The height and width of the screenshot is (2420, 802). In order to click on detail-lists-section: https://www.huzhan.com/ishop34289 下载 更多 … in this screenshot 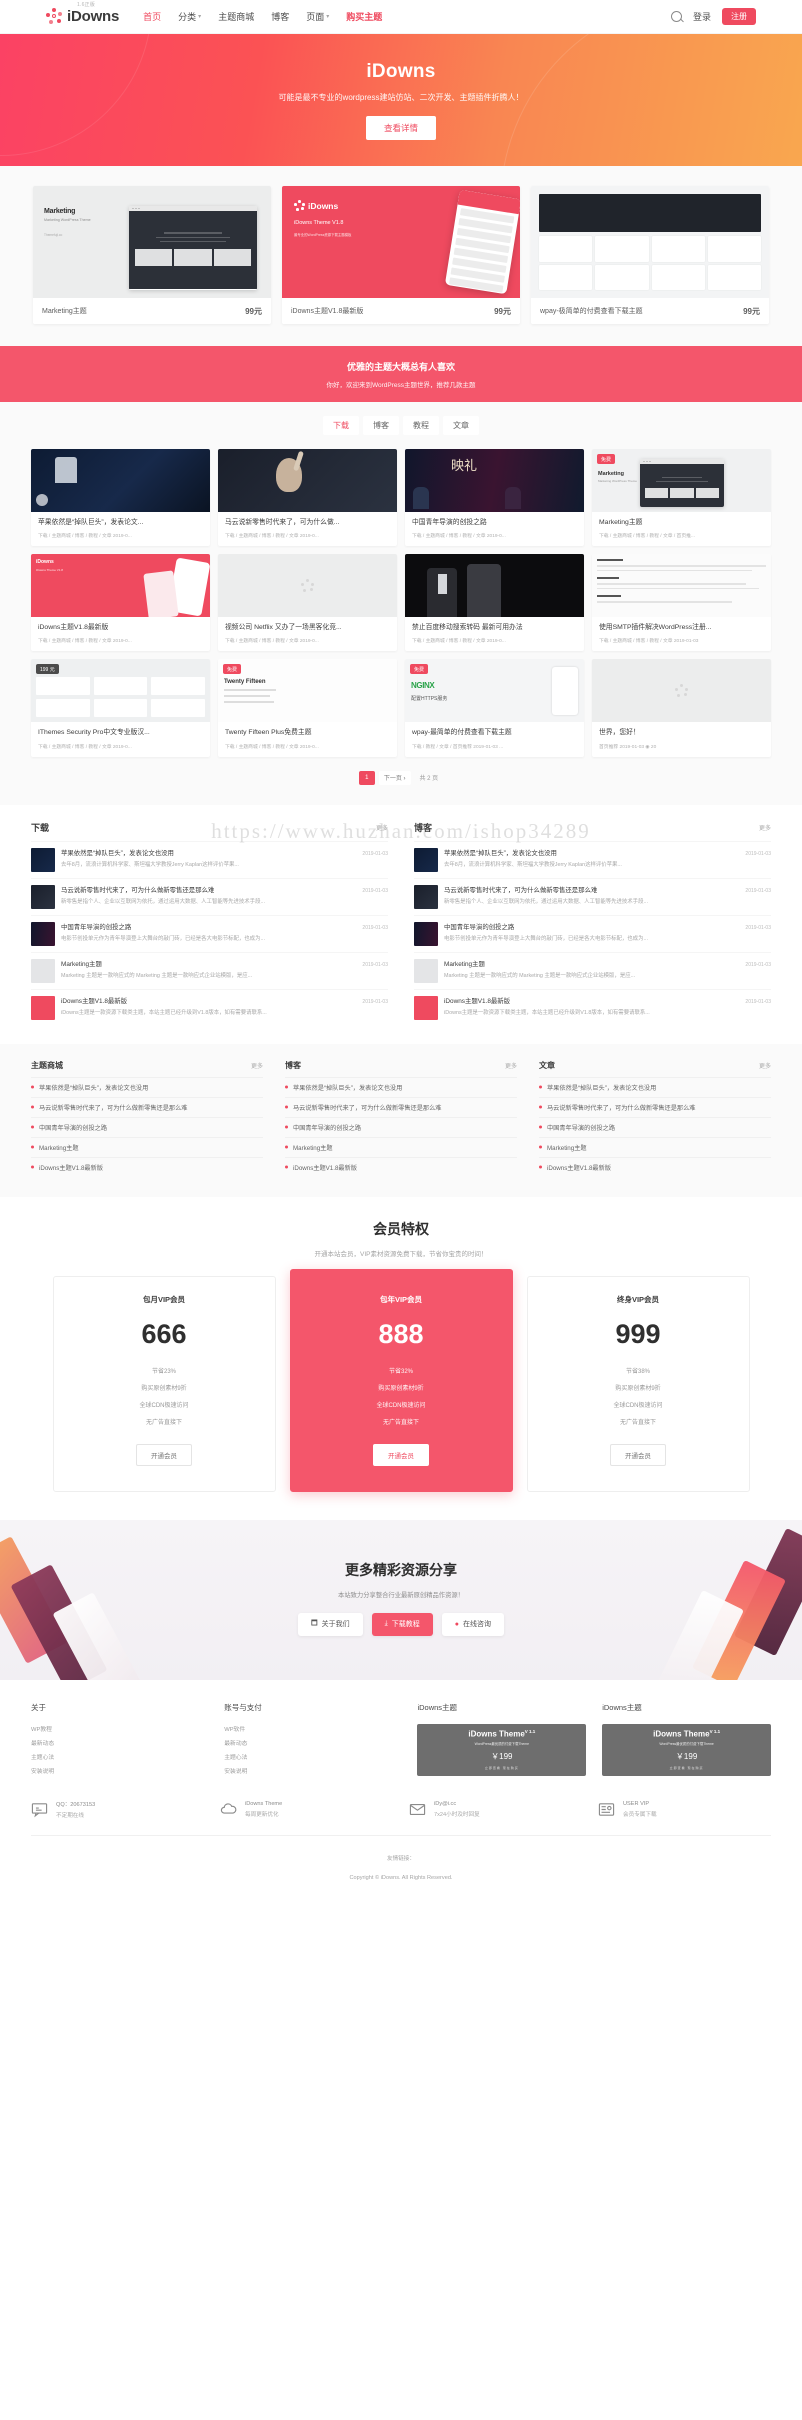, I will do `click(401, 924)`.